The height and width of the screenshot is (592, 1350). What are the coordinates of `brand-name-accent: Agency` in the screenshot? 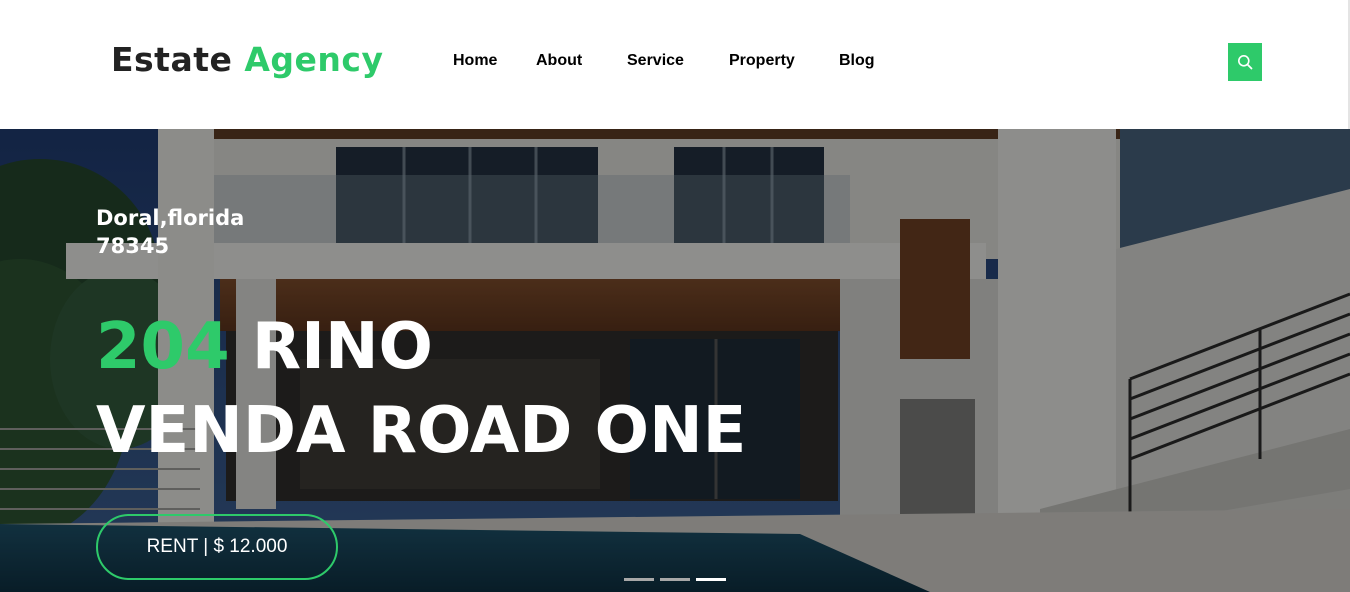 It's located at (314, 59).